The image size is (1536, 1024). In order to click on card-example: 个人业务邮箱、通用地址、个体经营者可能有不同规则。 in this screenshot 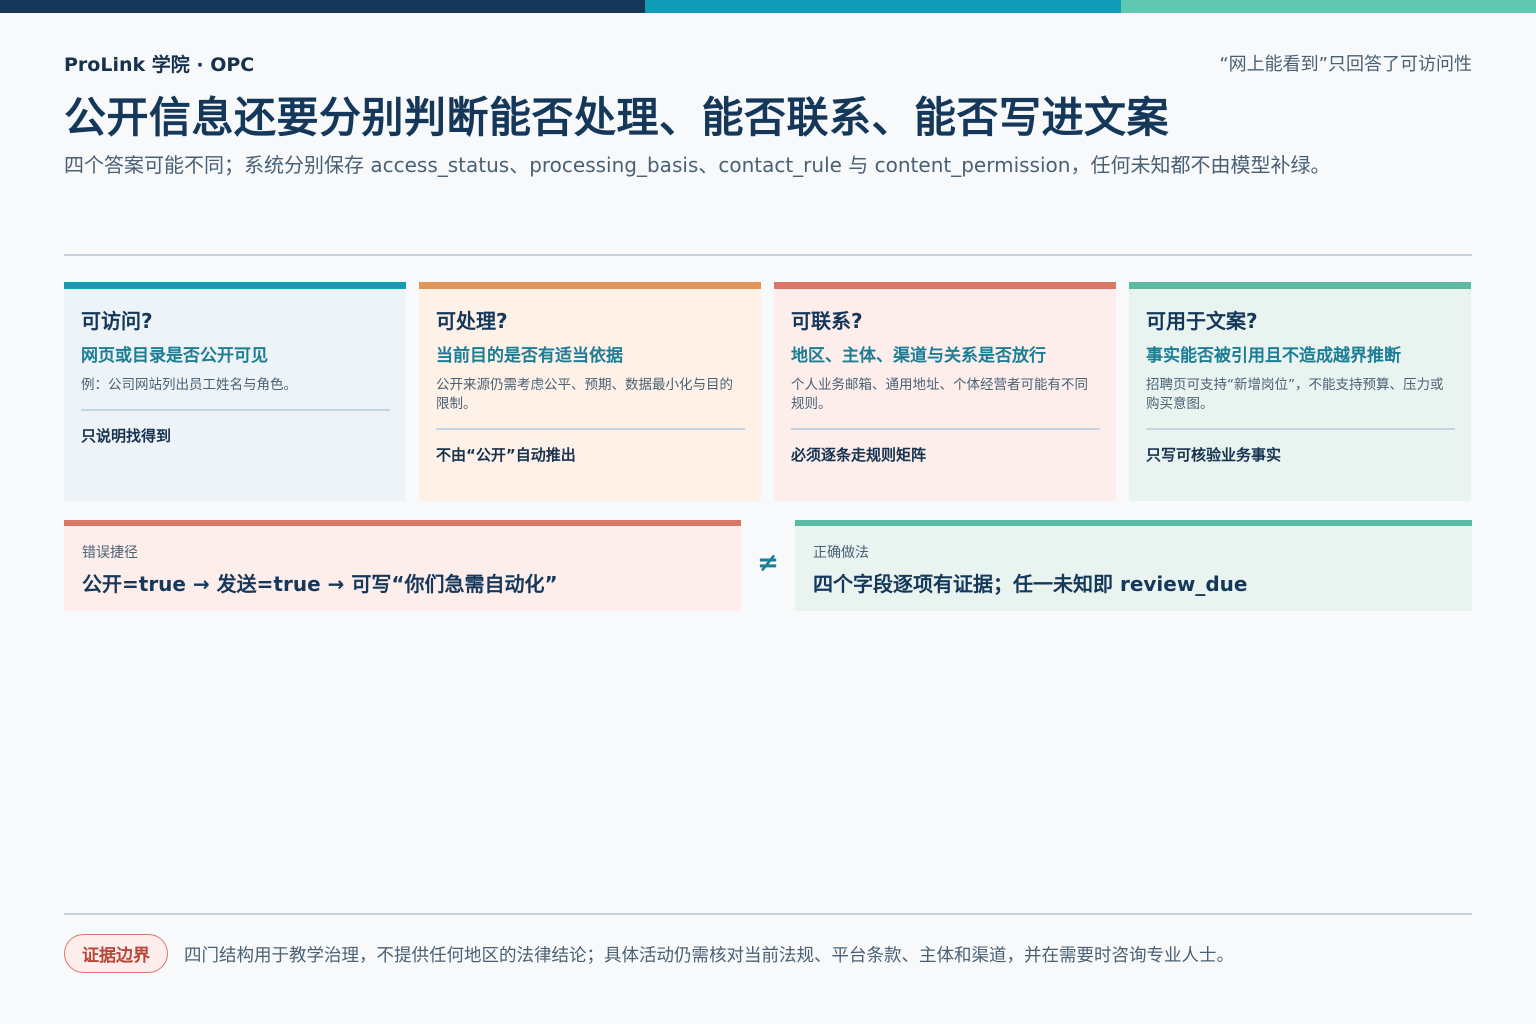, I will do `click(939, 394)`.